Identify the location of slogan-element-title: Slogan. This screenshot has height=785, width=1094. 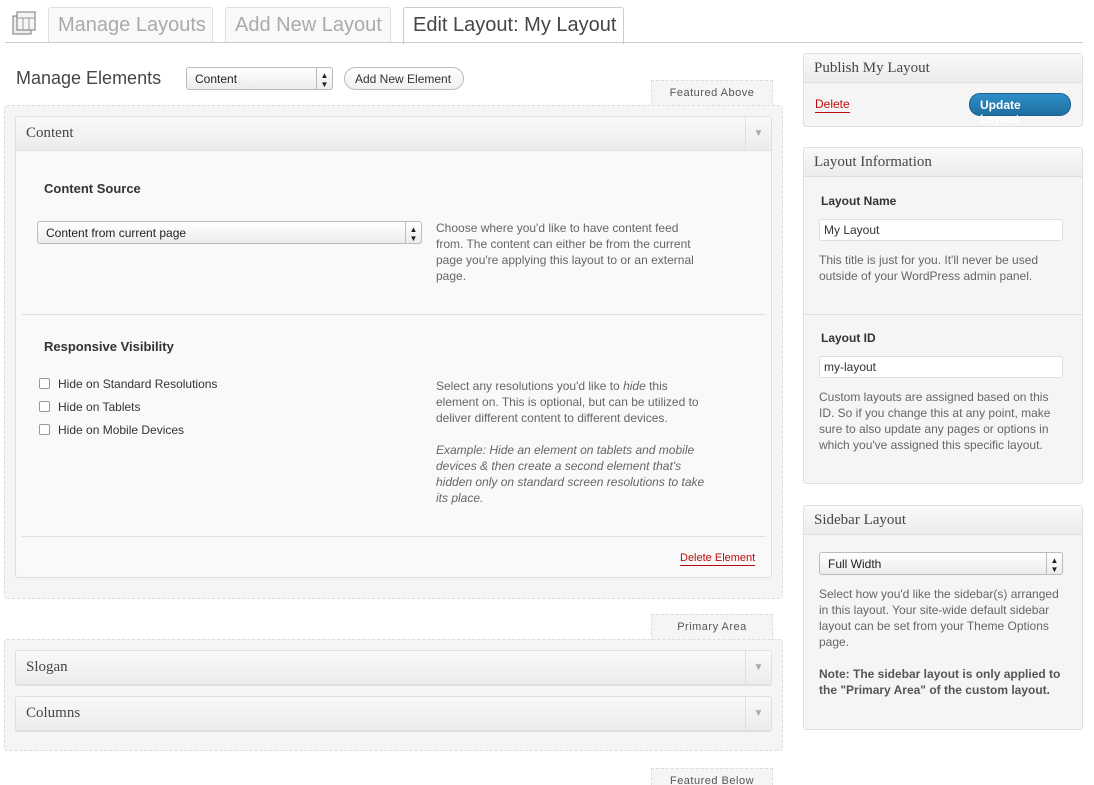
(47, 667).